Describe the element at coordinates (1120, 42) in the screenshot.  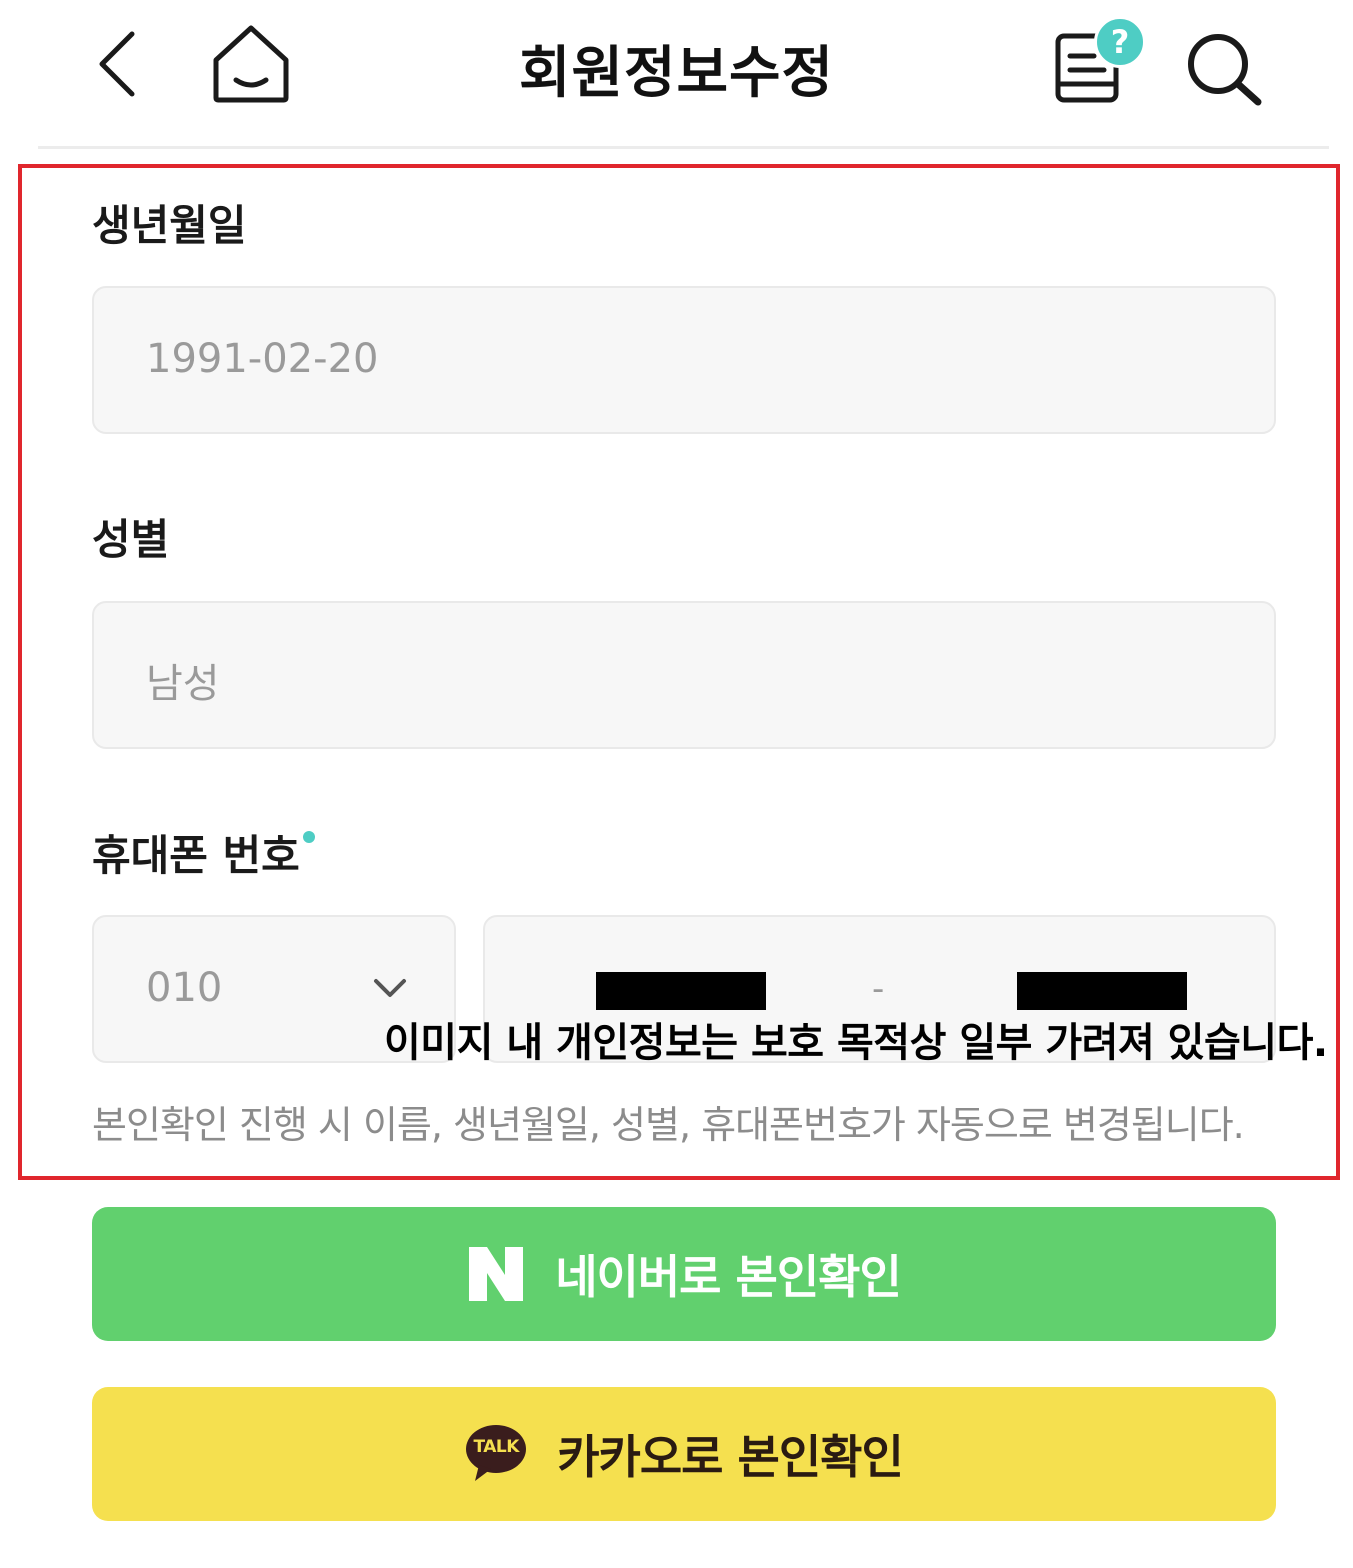
I see `help-badge: ?` at that location.